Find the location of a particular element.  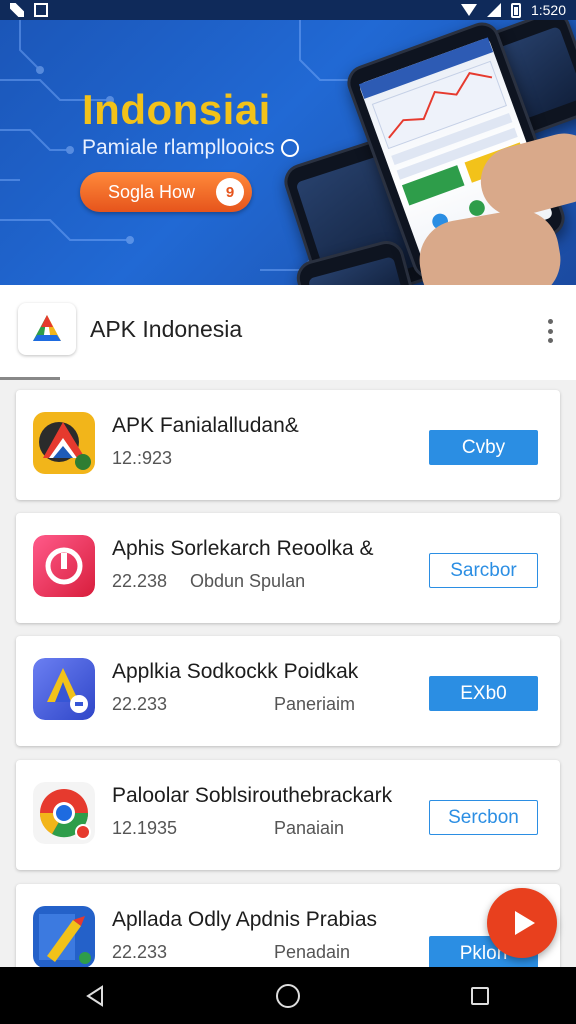

app-meta: 12.1935 is located at coordinates (145, 828).